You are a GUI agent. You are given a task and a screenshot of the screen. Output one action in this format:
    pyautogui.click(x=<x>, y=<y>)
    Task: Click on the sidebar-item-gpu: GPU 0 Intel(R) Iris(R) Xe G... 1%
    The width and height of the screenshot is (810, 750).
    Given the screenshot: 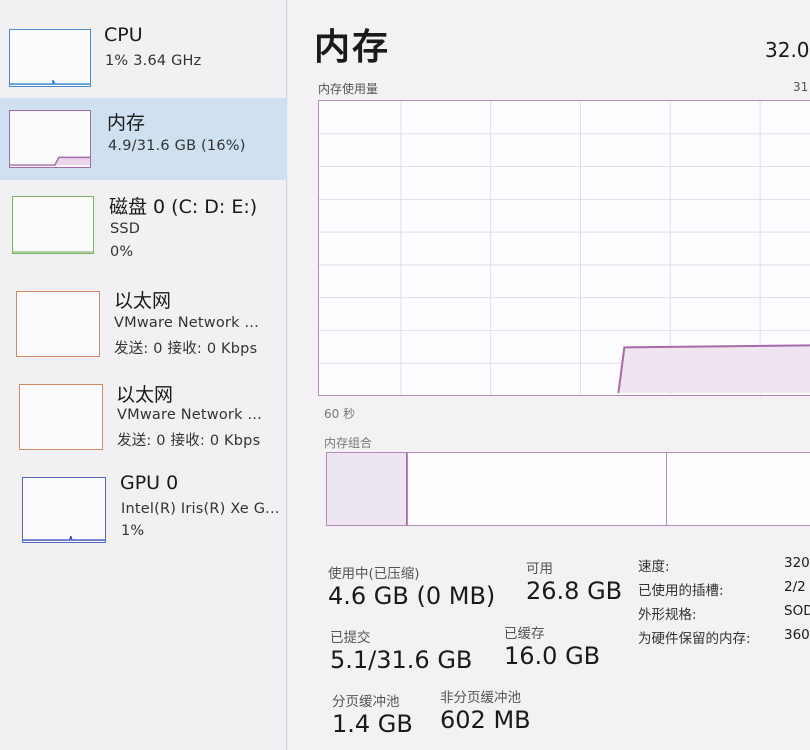 What is the action you would take?
    pyautogui.click(x=143, y=510)
    